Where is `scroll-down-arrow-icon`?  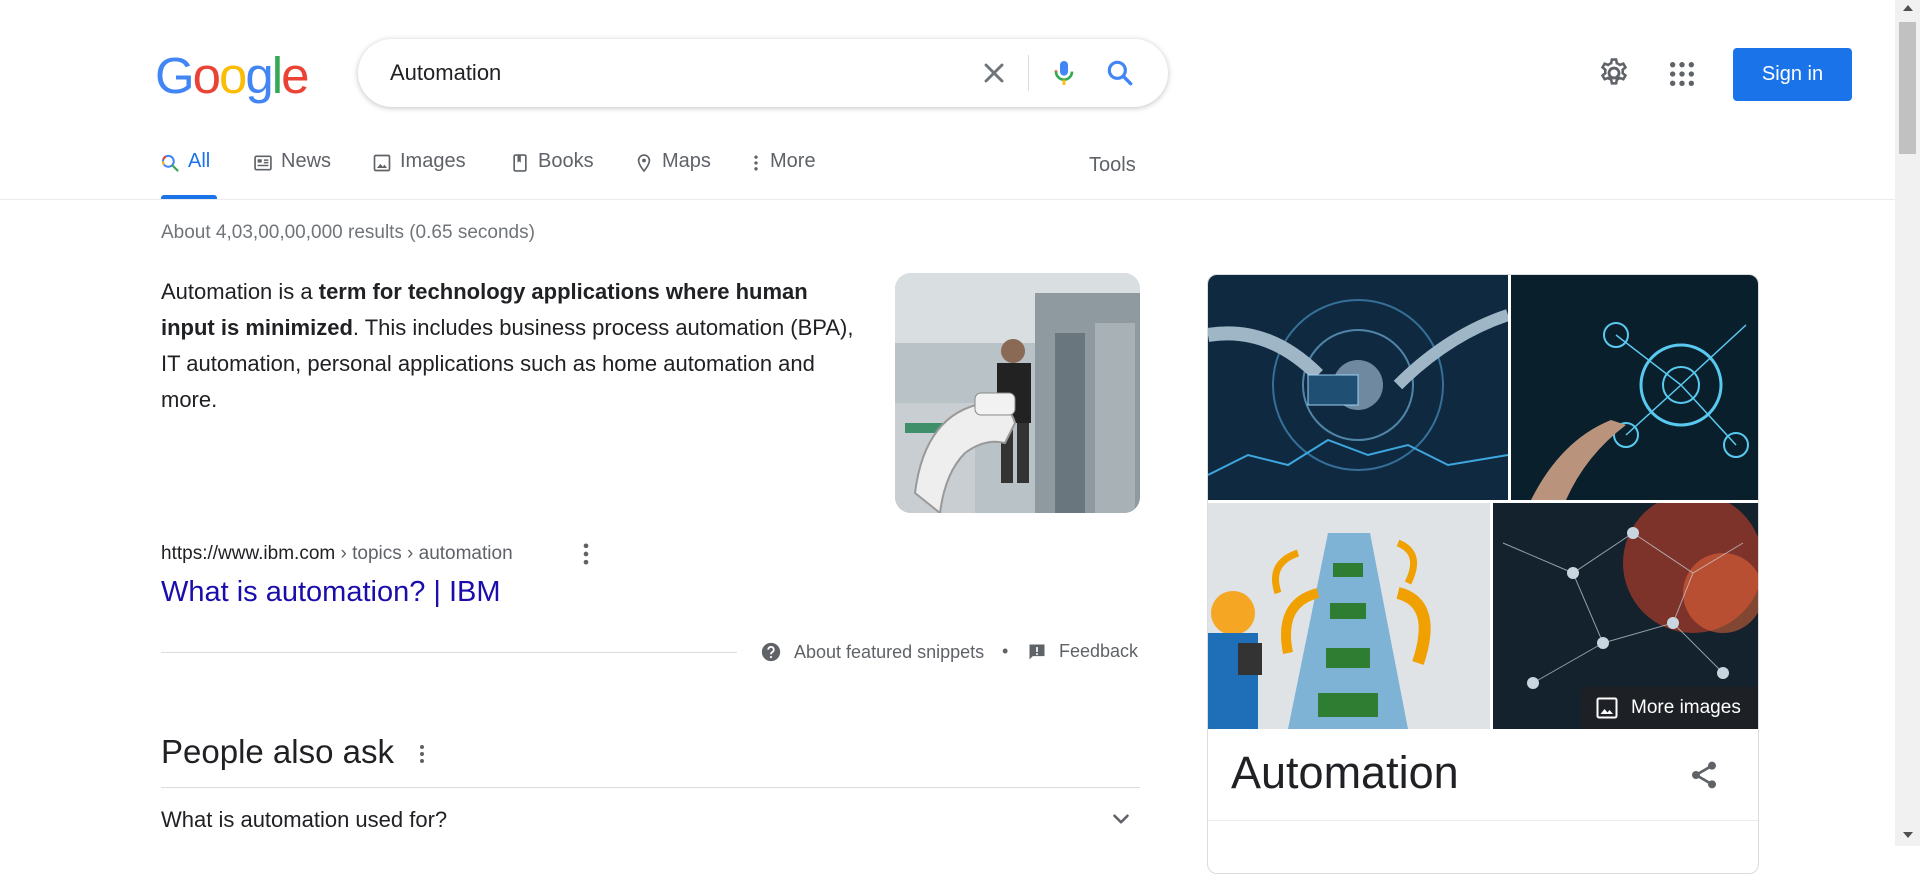
scroll-down-arrow-icon is located at coordinates (1908, 835).